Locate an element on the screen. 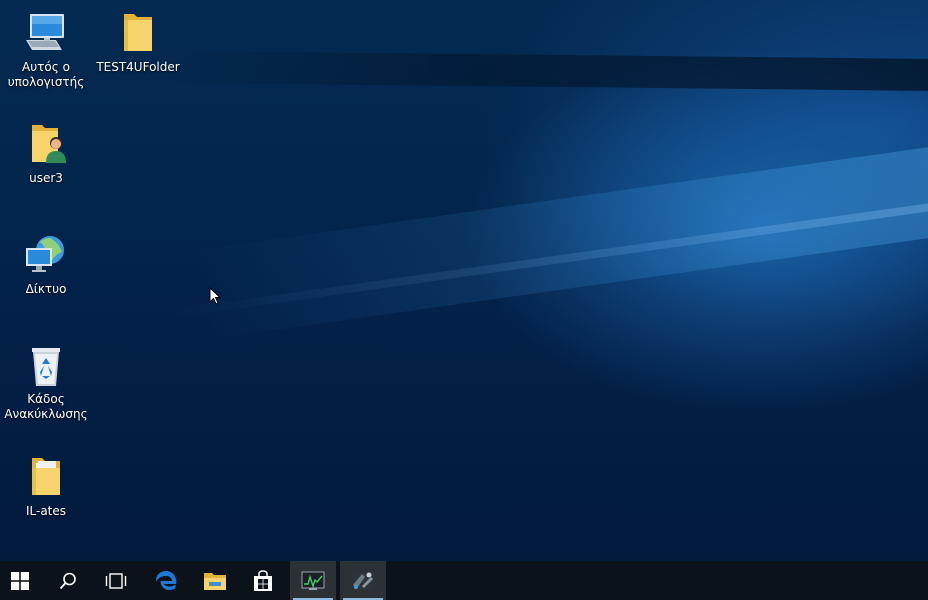 The width and height of the screenshot is (928, 600). task-view-button is located at coordinates (116, 580).